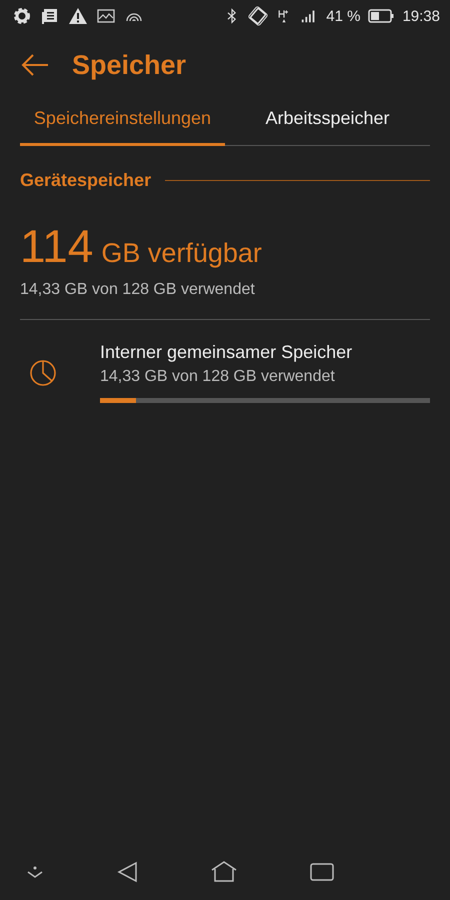  Describe the element at coordinates (122, 123) in the screenshot. I see `tab: Speichereinstellungen` at that location.